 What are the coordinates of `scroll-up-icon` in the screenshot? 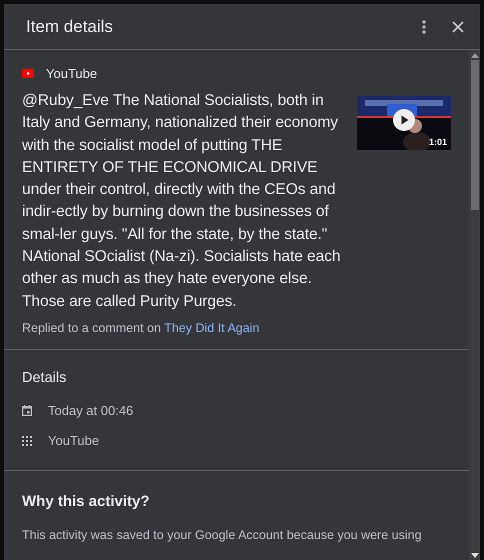 It's located at (474, 55).